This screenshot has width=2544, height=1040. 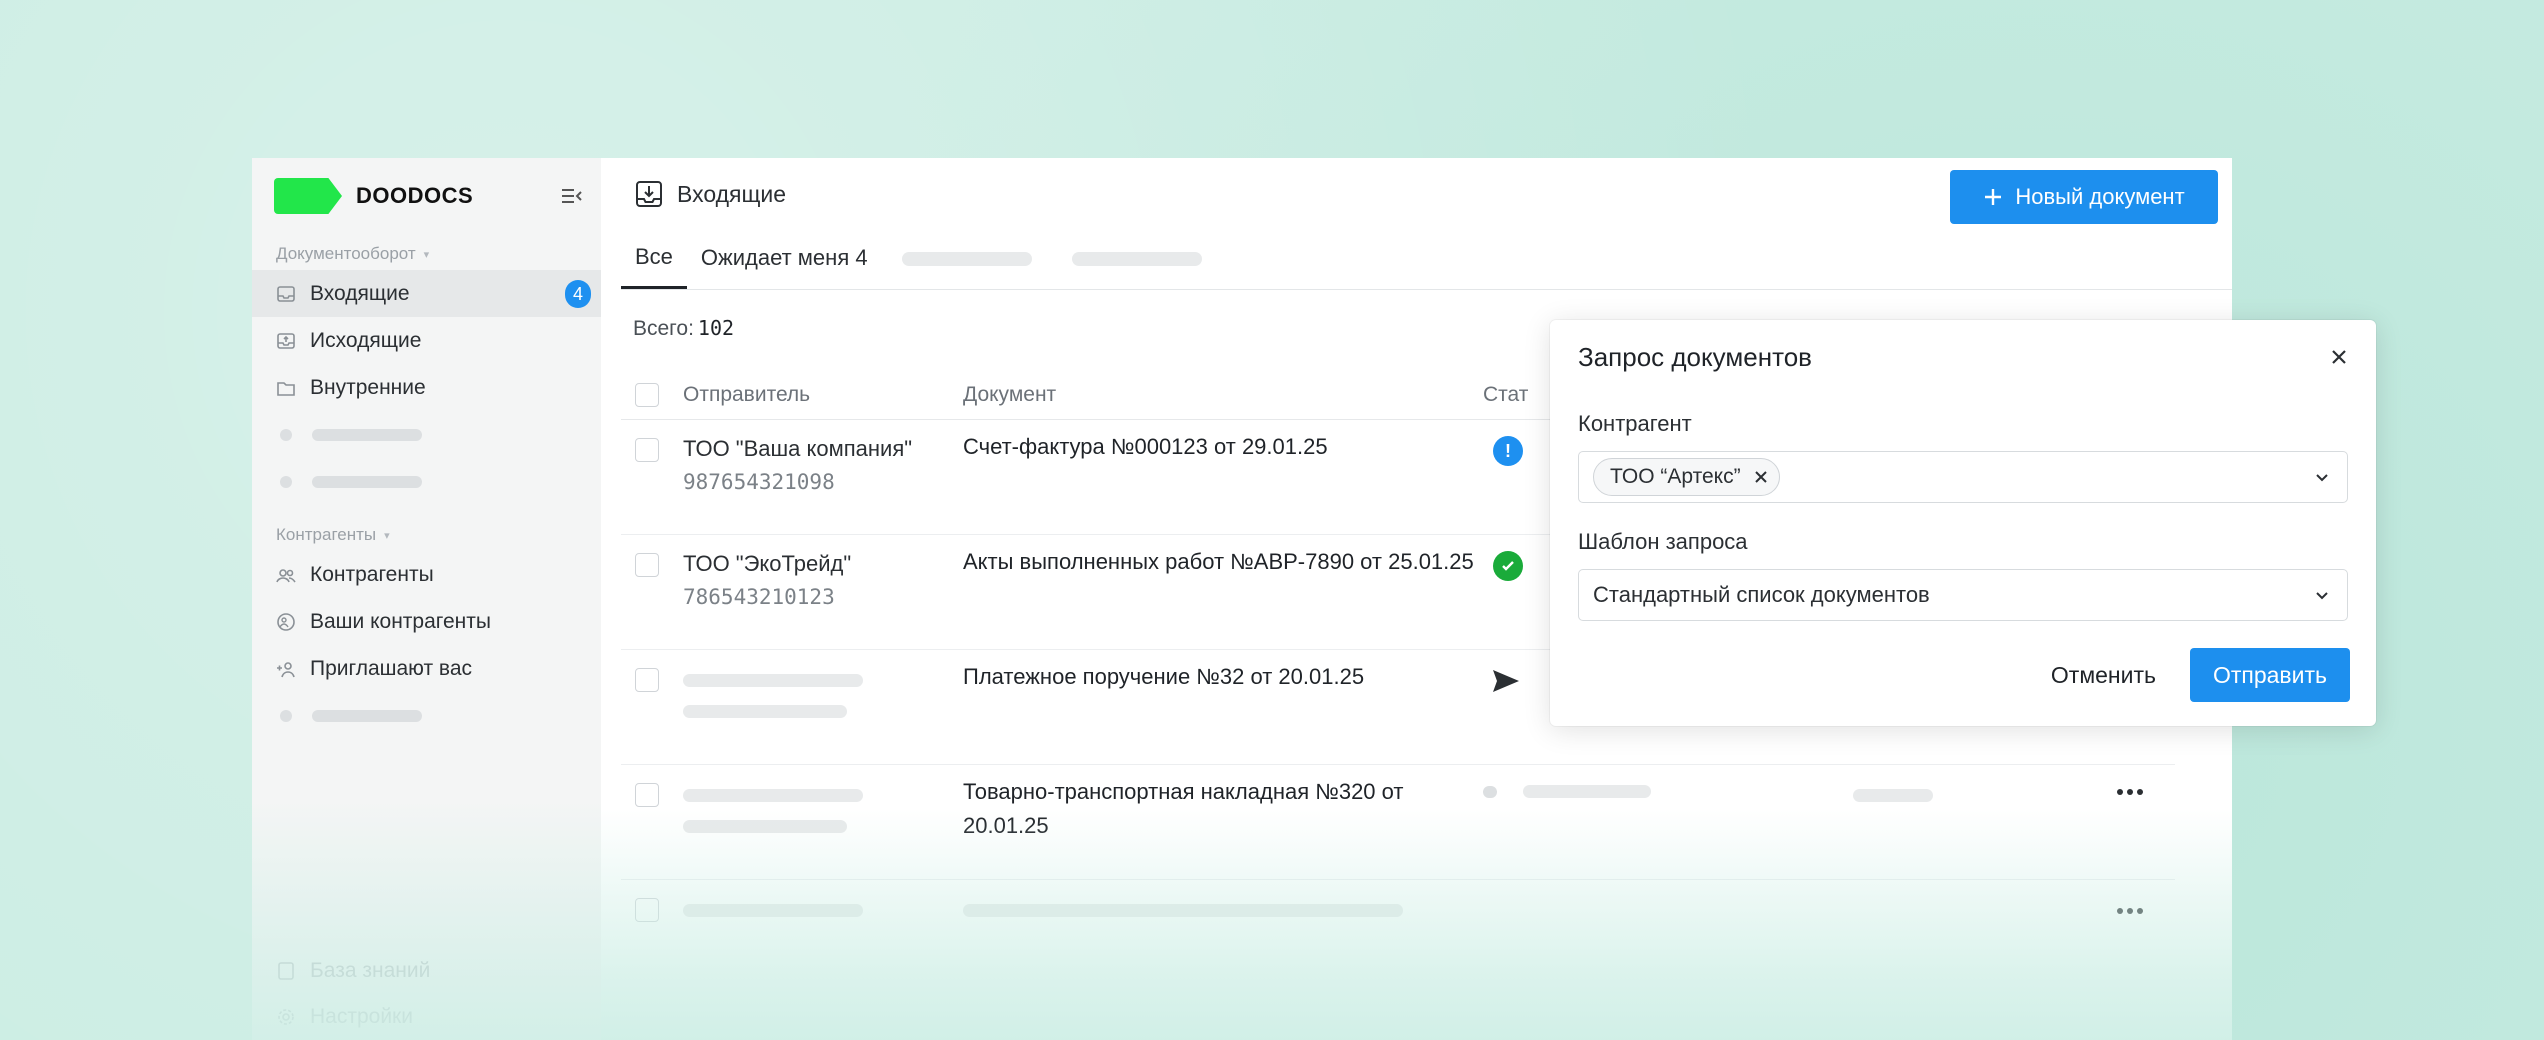 I want to click on sidebar-item-label: База знаний, so click(x=370, y=970).